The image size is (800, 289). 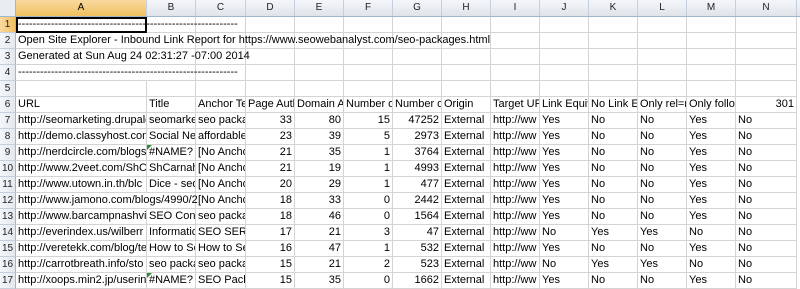 What do you see at coordinates (417, 169) in the screenshot?
I see `table-cell: 4993` at bounding box center [417, 169].